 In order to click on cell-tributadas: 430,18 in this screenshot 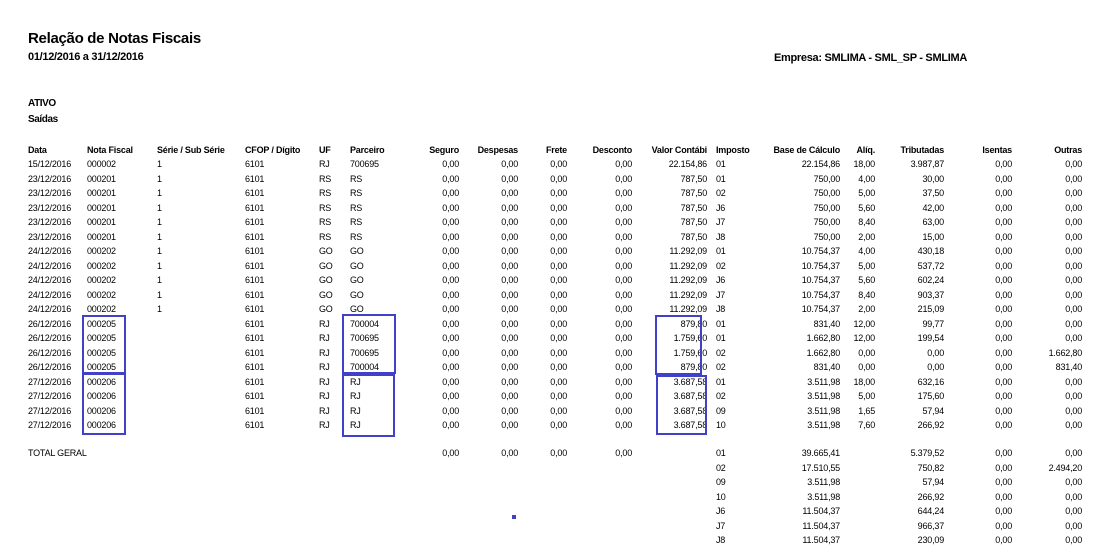, I will do `click(931, 251)`.